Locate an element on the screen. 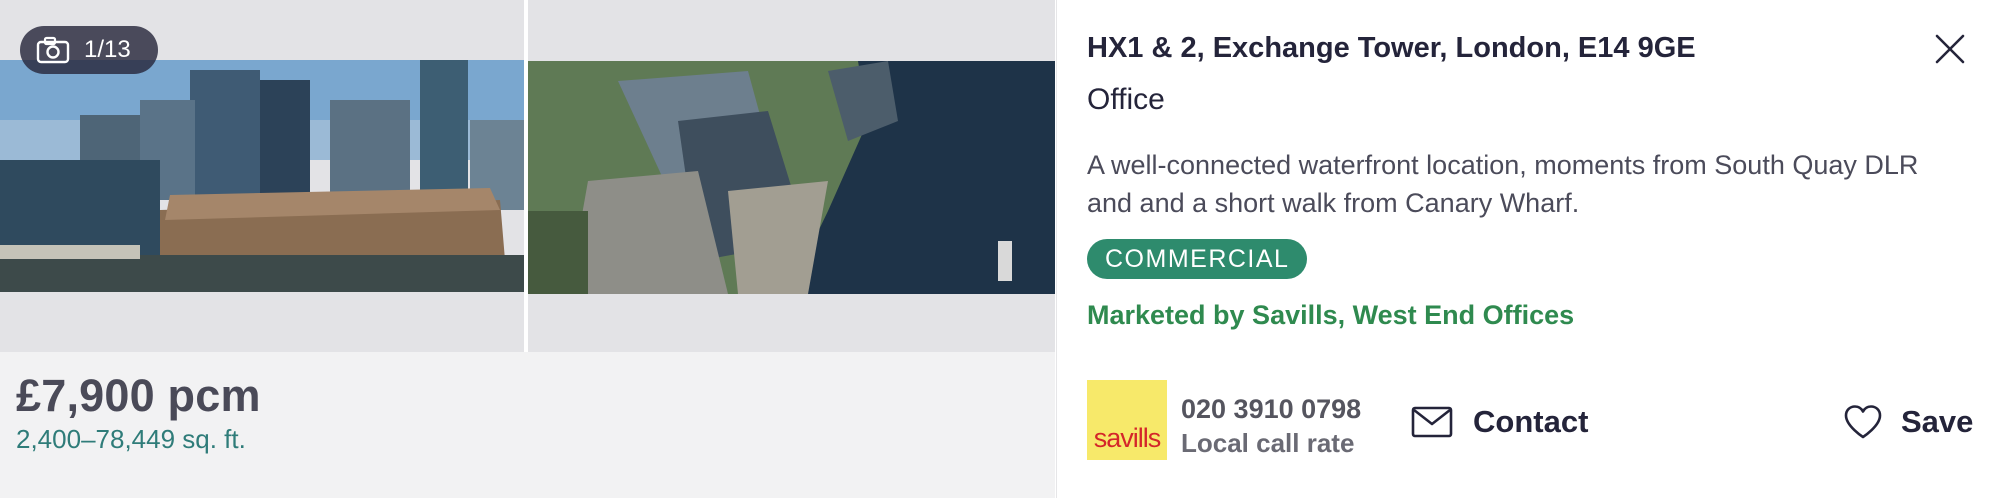  photo-divider is located at coordinates (526, 176).